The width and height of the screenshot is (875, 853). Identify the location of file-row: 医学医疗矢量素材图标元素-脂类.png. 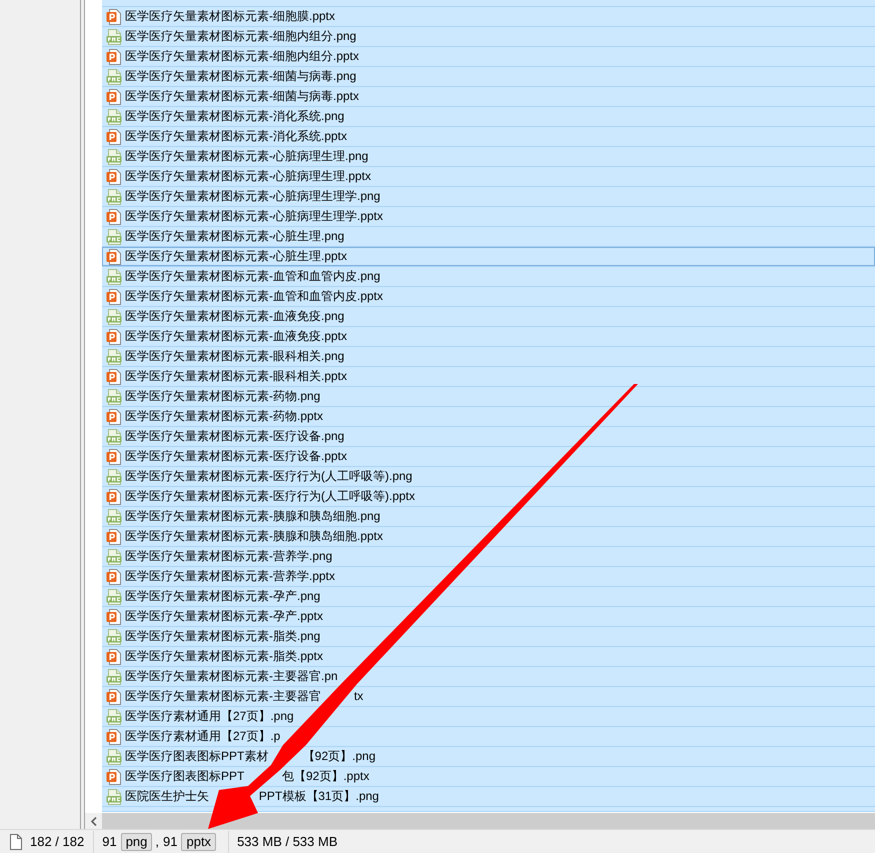
(488, 637).